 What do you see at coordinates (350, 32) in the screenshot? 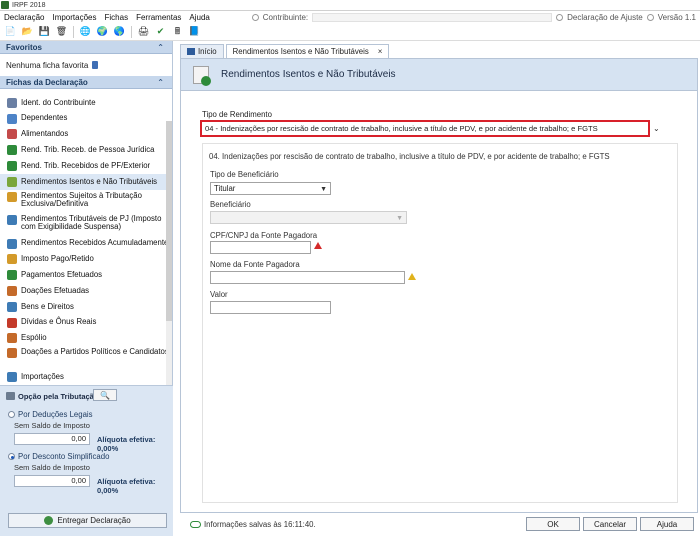
I see `toolbar: 📄 📂 💾 🗑 🌐 🌍 🌎 🖨 ✔ 🖩 📘` at bounding box center [350, 32].